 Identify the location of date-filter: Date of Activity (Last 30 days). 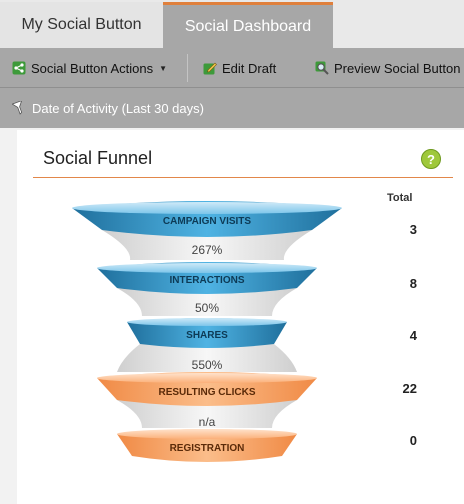
(108, 108).